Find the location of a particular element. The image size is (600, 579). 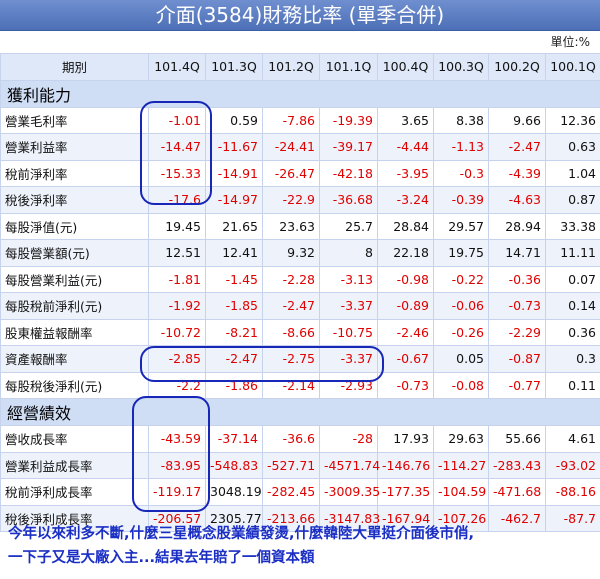

row-label: 每股營業利益(元) is located at coordinates (74, 279).